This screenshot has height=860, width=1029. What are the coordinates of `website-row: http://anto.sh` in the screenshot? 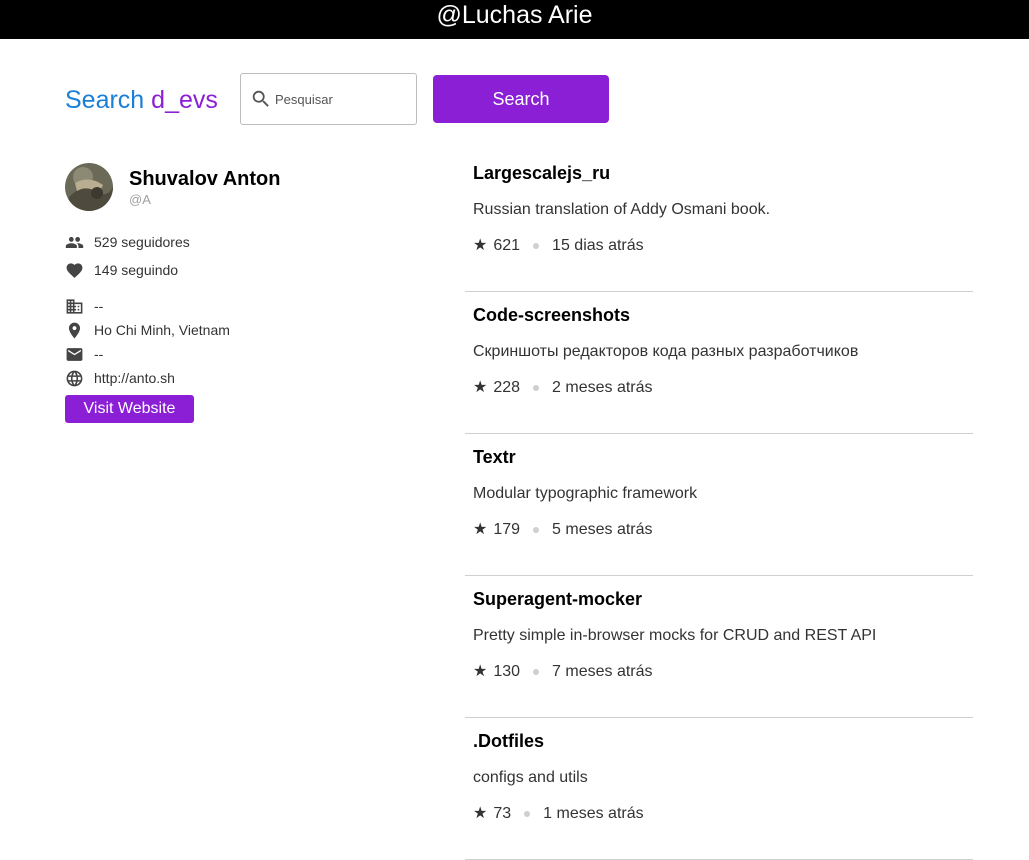 It's located at (120, 378).